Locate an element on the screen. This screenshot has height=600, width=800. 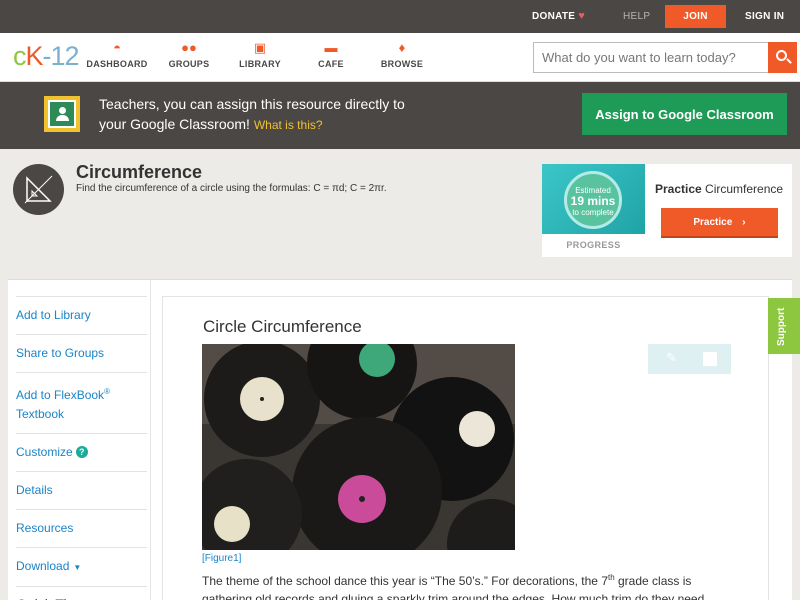
nav-browse-label: BROWSE is located at coordinates (402, 64).